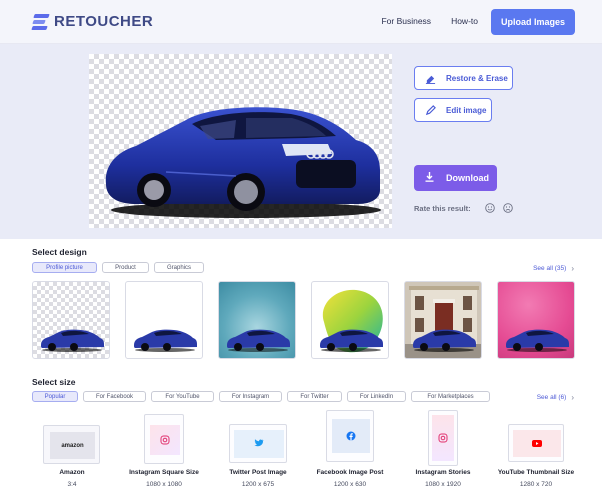  I want to click on size-name-instagram-stories: Instagram Stories, so click(443, 472).